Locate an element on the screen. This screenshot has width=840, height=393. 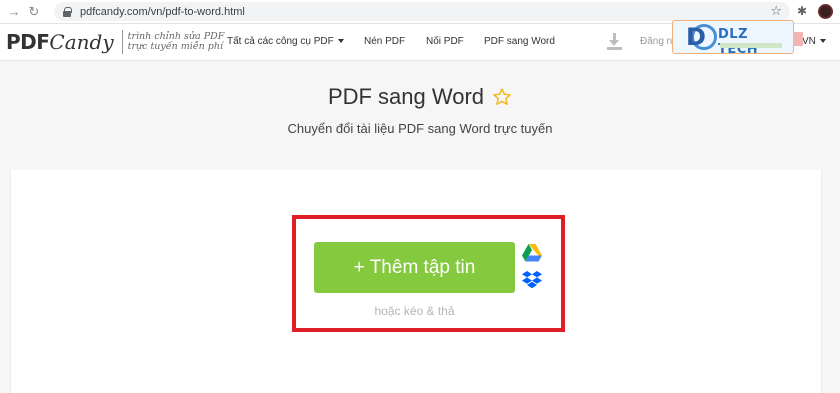
nav-all-tools-label: Tất cả các công cụ PDF is located at coordinates (280, 41).